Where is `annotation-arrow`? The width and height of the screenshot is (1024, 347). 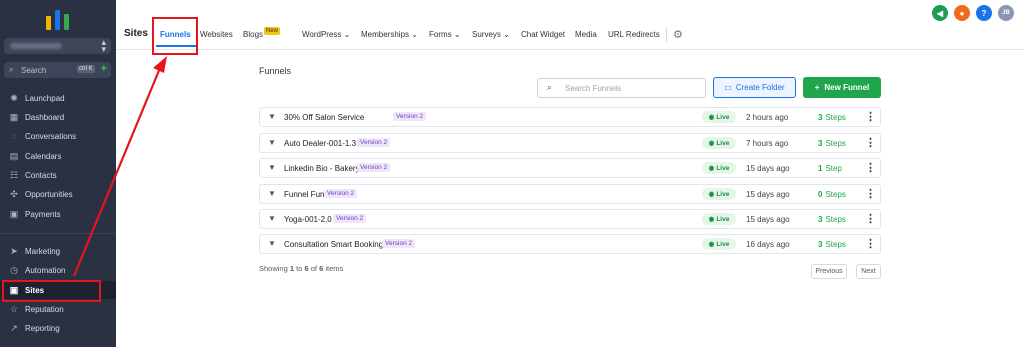 annotation-arrow is located at coordinates (119, 166).